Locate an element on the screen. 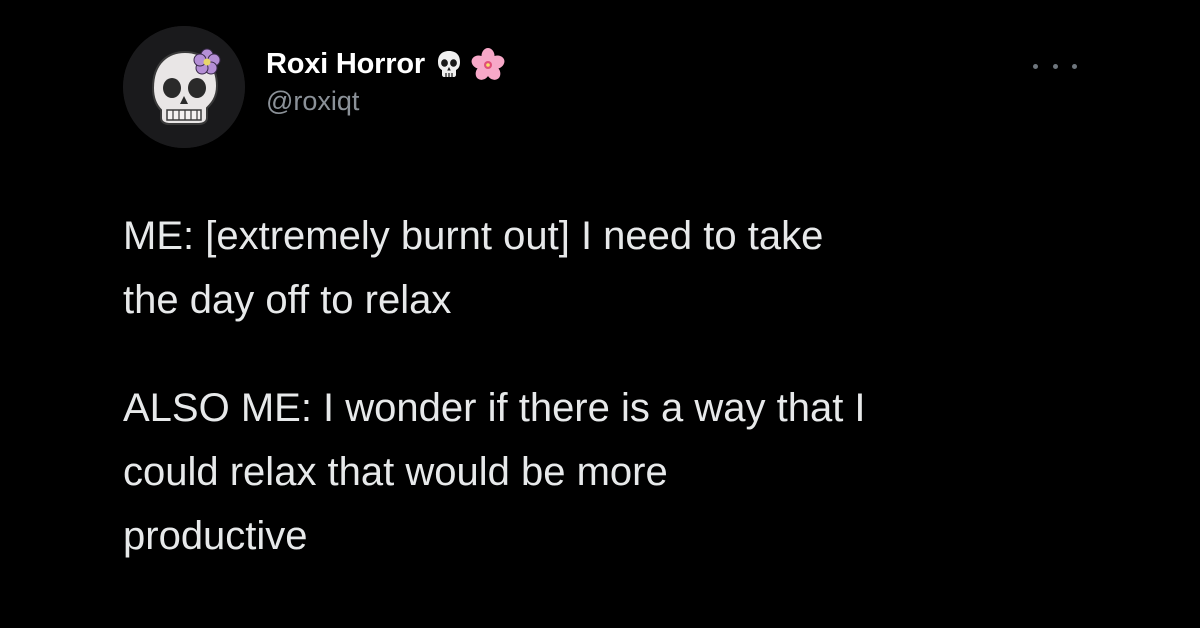  cherry-blossom-icon is located at coordinates (488, 64).